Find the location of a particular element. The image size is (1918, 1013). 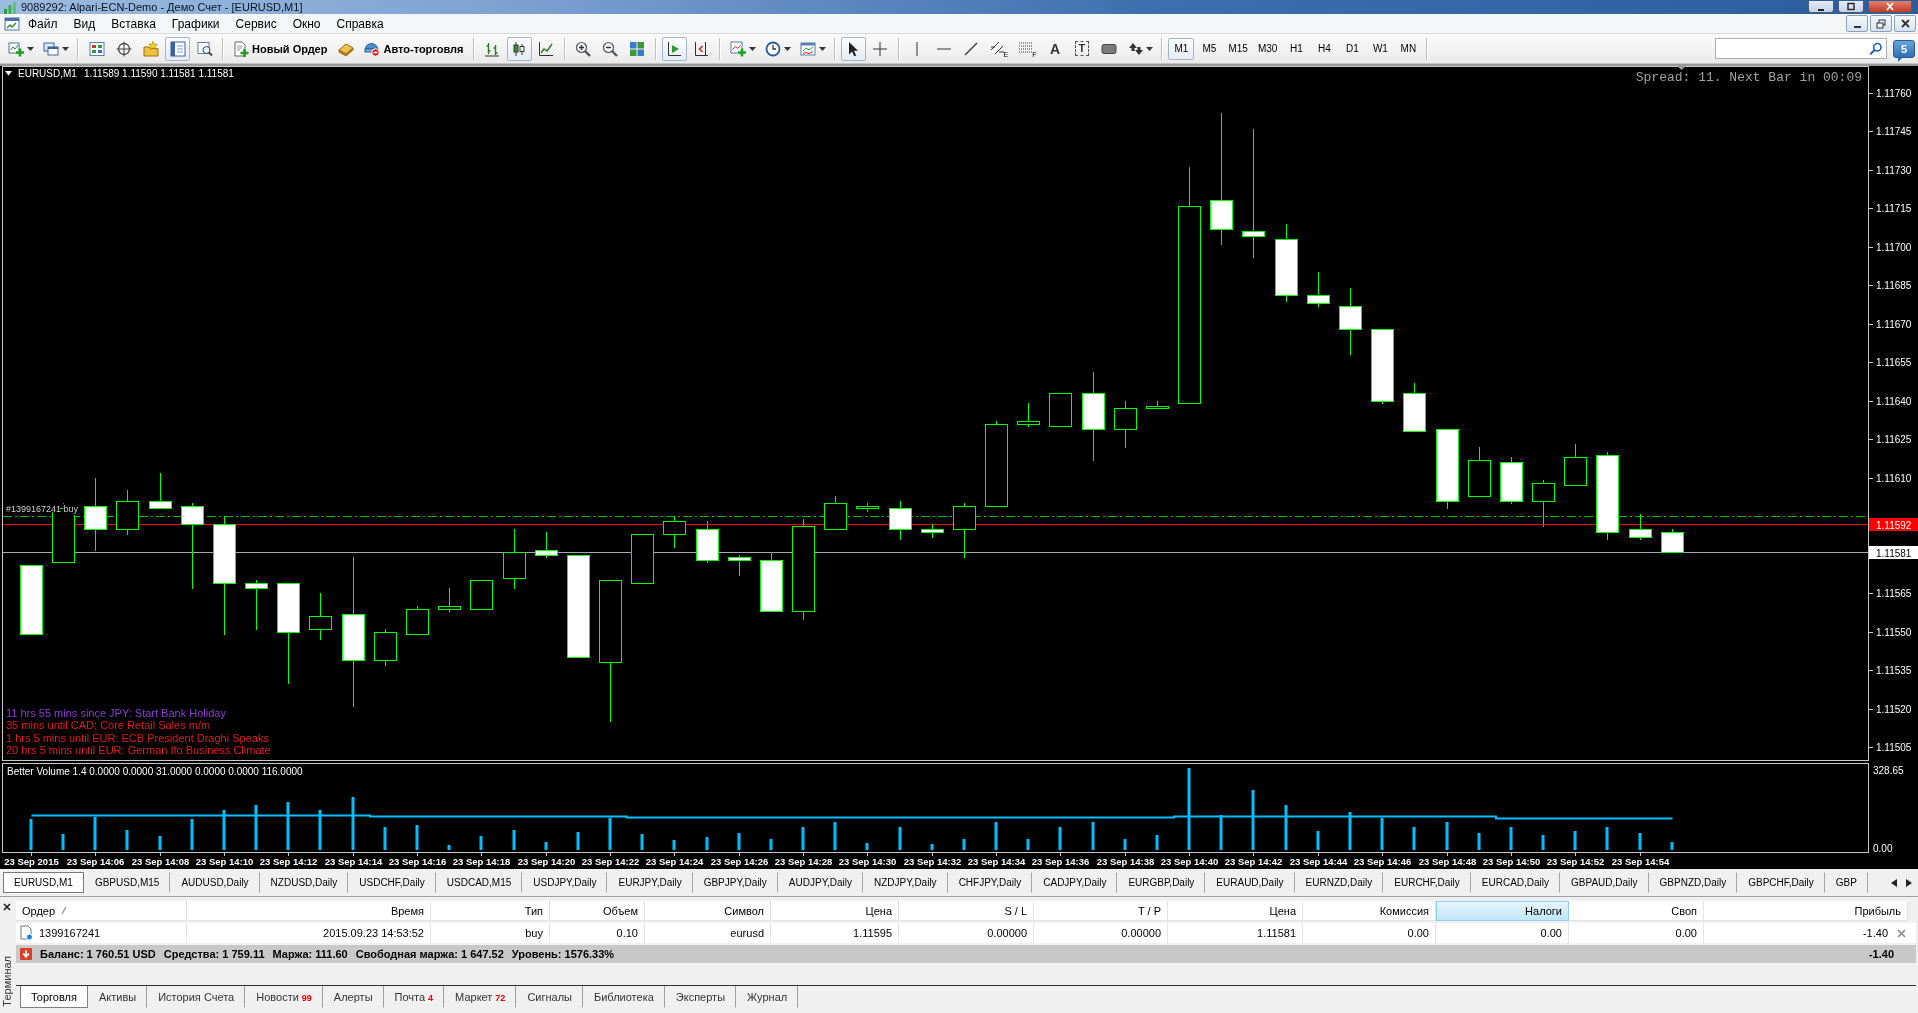

maximize-icon is located at coordinates (1851, 6).